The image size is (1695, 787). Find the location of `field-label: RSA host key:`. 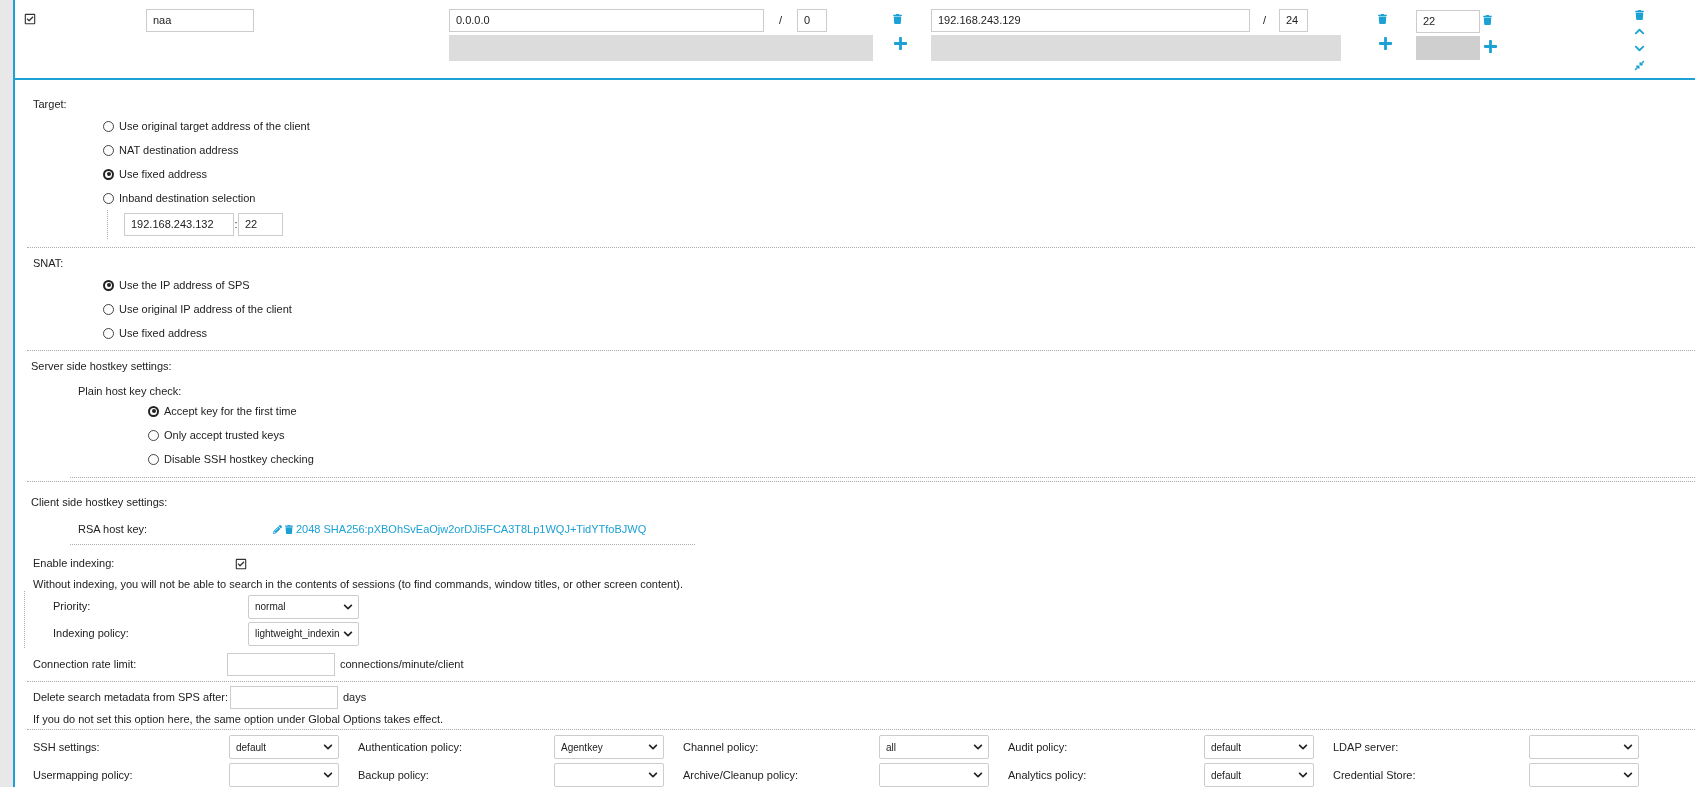

field-label: RSA host key: is located at coordinates (113, 529).